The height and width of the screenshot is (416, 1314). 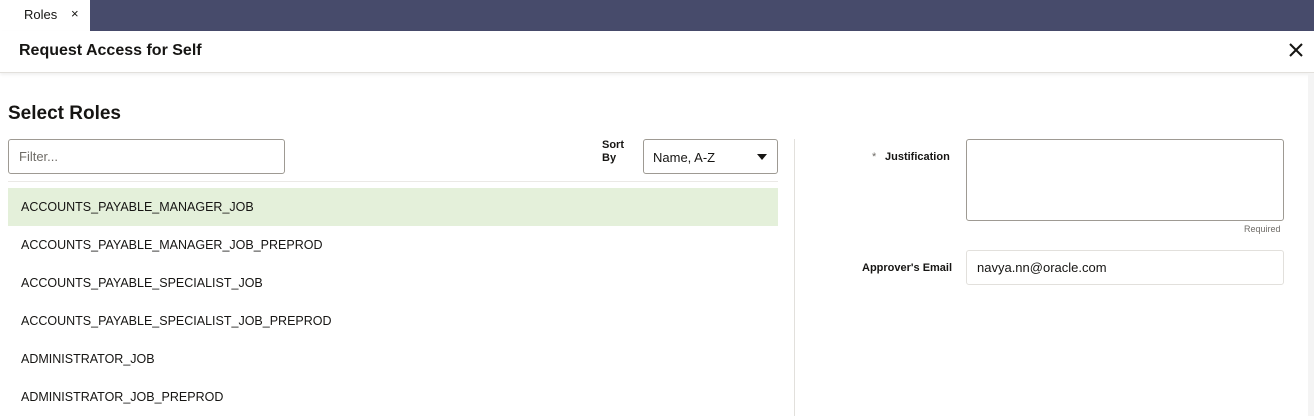 What do you see at coordinates (393, 397) in the screenshot?
I see `role-list-item: ADMINISTRATOR_JOB_PREPROD` at bounding box center [393, 397].